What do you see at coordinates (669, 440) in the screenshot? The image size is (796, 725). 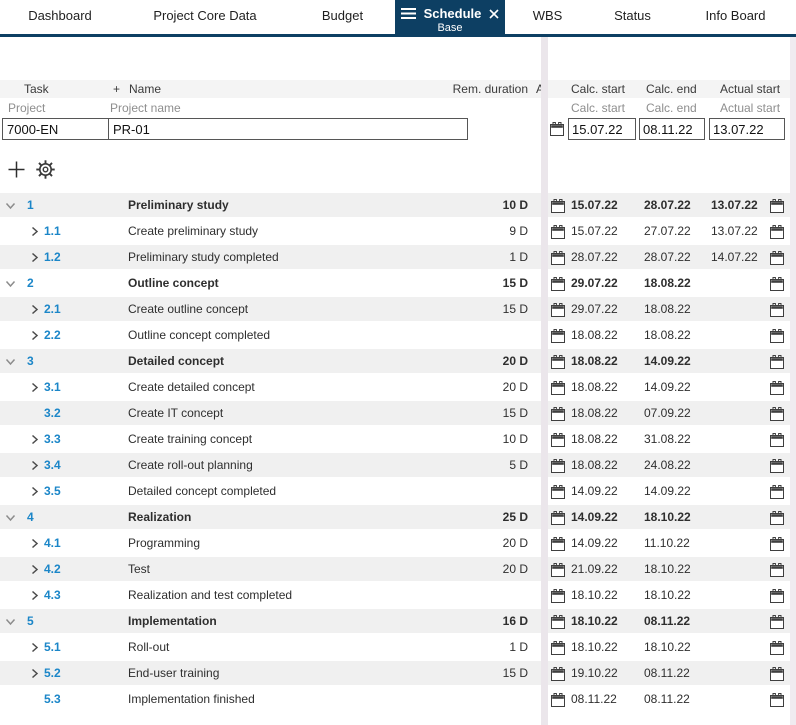 I see `date-row: 18.08.22 31.08.22` at bounding box center [669, 440].